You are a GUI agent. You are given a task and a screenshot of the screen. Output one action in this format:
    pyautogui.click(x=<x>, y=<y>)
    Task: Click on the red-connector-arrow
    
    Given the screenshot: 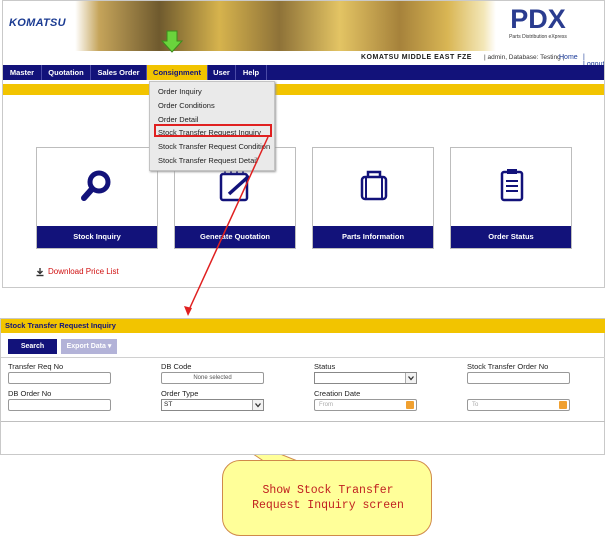 What is the action you would take?
    pyautogui.click(x=228, y=224)
    